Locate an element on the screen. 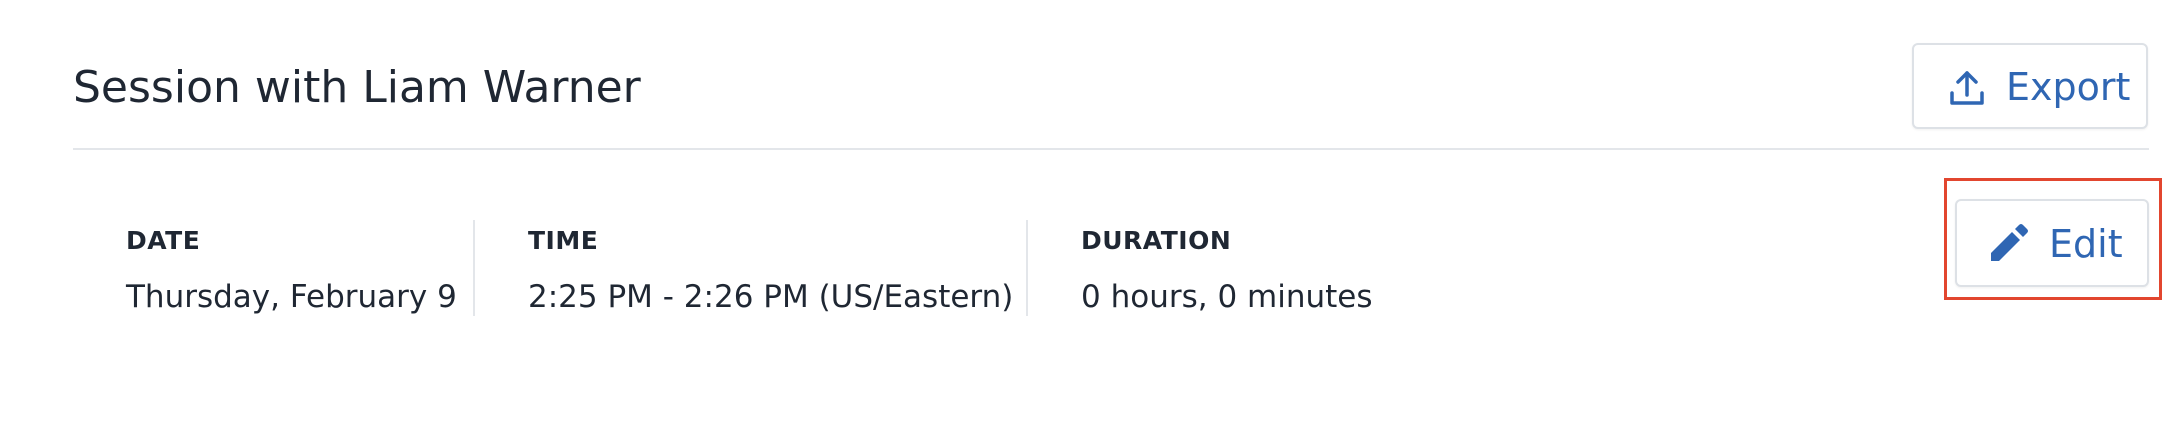 The width and height of the screenshot is (2180, 442). date-value: Thursday, February 9 is located at coordinates (291, 297).